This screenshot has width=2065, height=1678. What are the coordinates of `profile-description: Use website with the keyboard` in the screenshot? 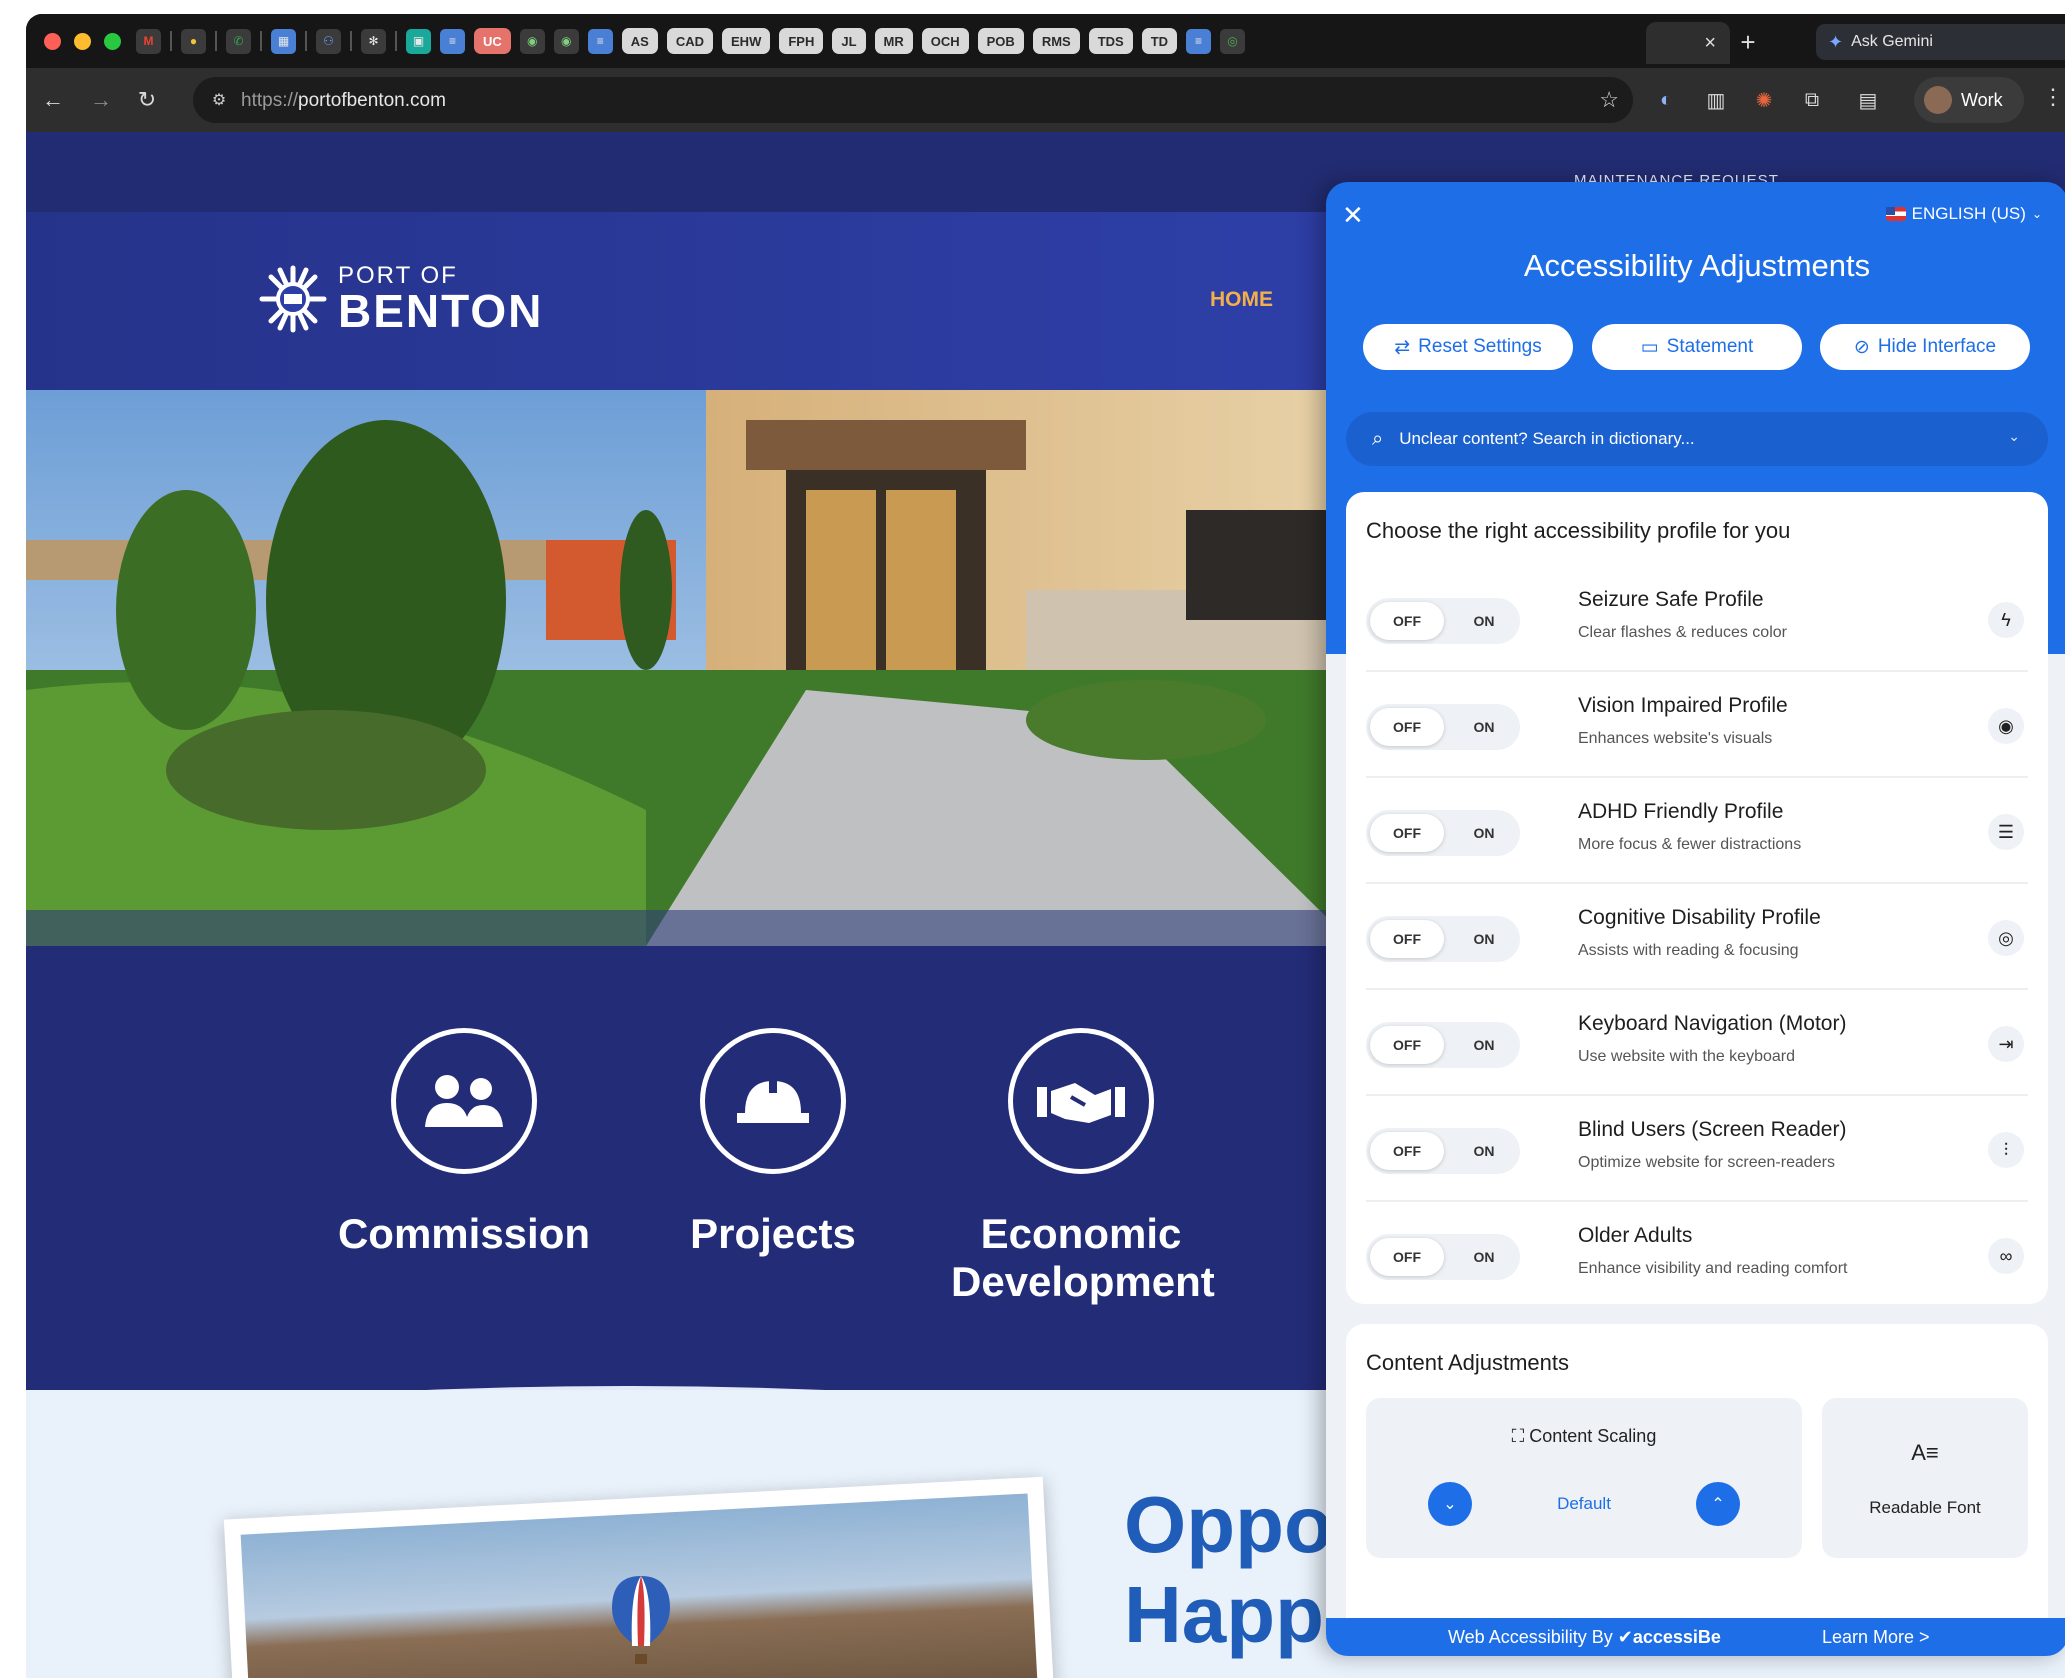 It's located at (1686, 1056).